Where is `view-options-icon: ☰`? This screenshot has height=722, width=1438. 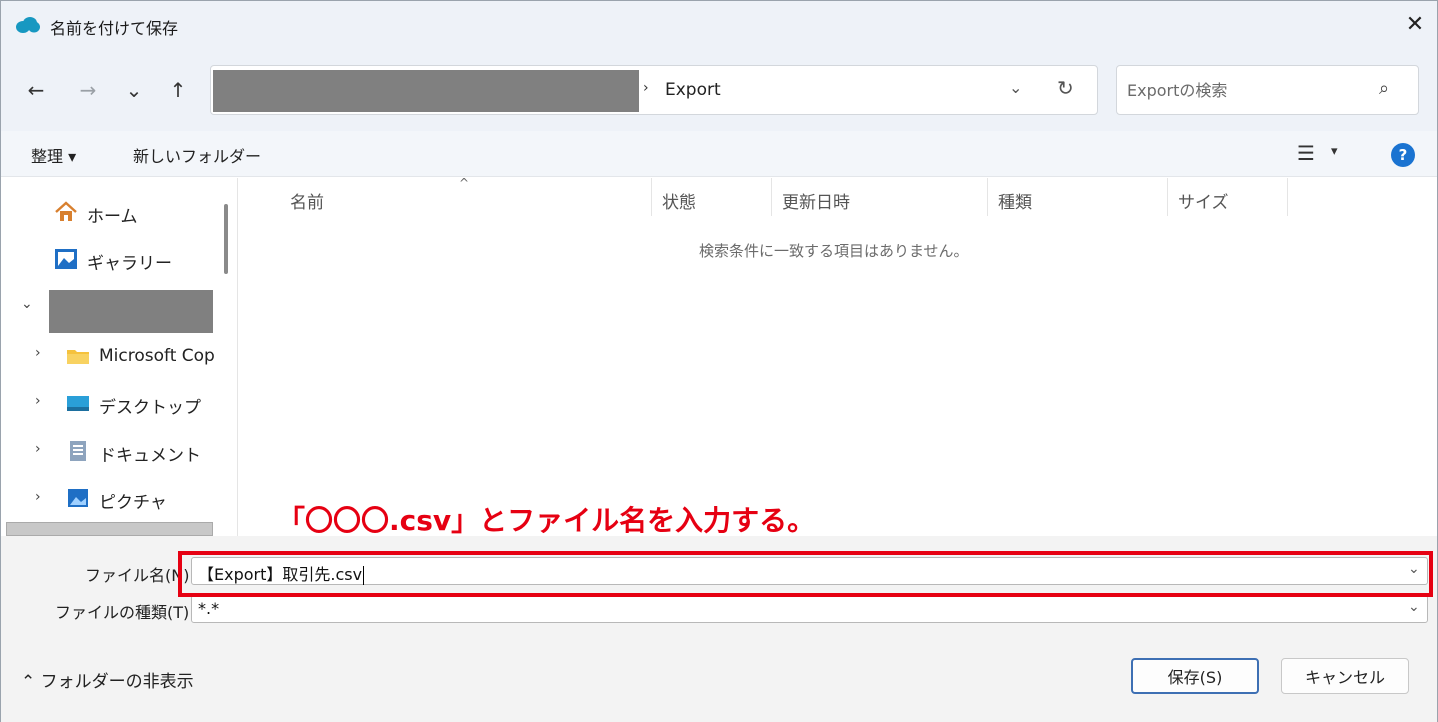 view-options-icon: ☰ is located at coordinates (1306, 153).